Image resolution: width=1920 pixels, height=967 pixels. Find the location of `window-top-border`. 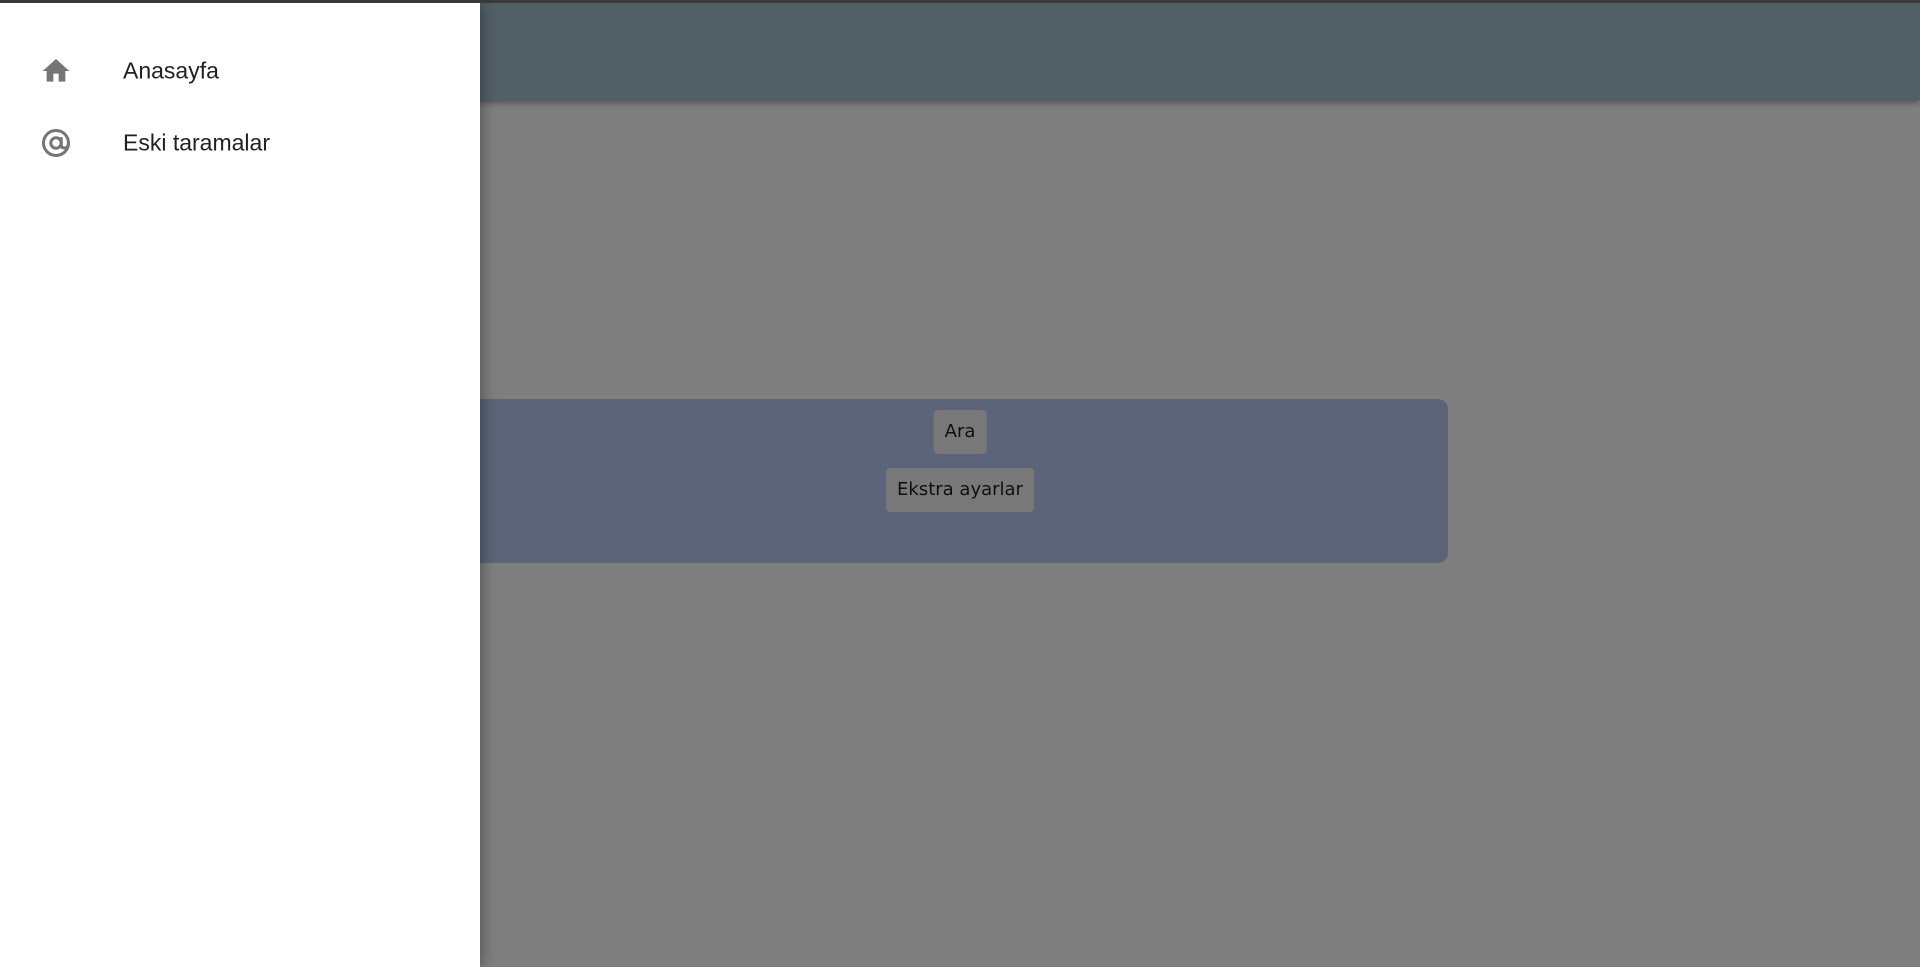

window-top-border is located at coordinates (960, 1).